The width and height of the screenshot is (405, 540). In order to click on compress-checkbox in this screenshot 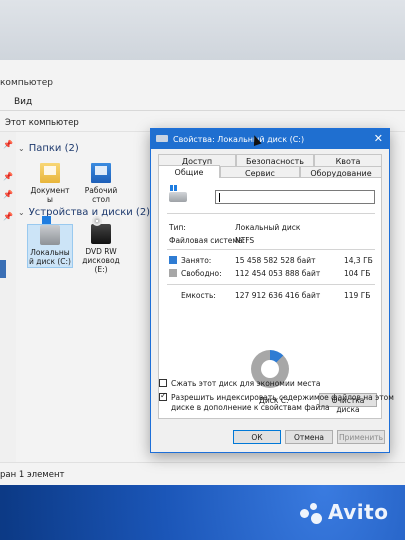, I will do `click(163, 383)`.